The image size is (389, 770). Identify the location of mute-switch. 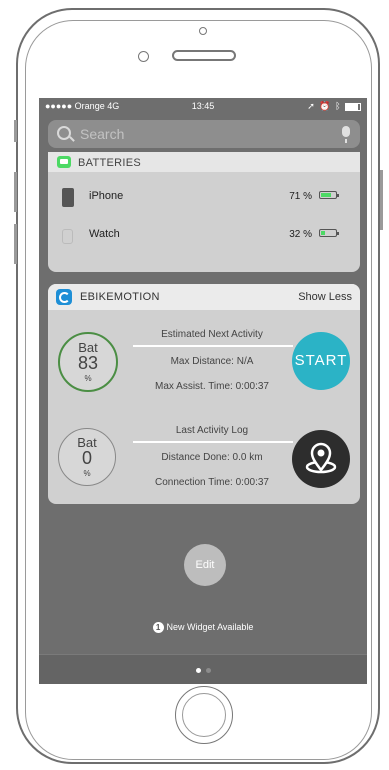
(15, 131).